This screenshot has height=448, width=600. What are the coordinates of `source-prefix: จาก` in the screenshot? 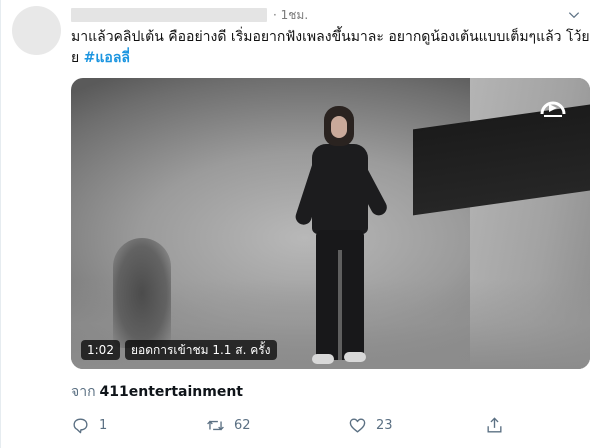 It's located at (83, 392).